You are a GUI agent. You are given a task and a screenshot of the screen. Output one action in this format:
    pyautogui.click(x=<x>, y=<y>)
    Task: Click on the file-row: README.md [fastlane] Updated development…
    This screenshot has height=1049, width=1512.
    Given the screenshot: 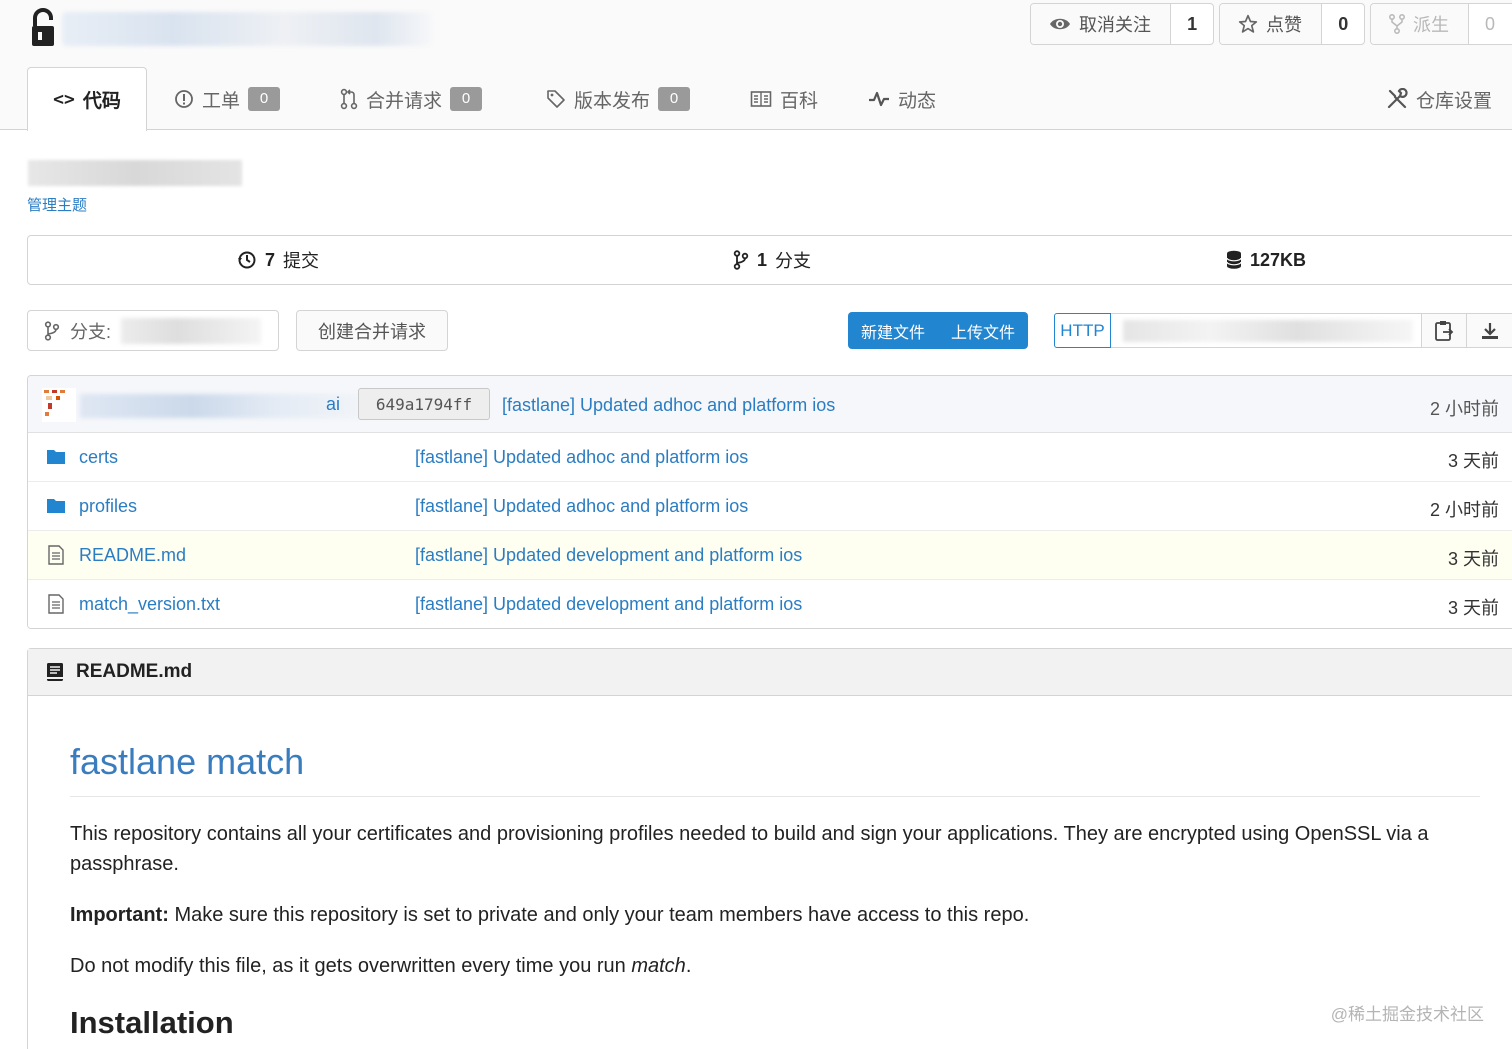 What is the action you would take?
    pyautogui.click(x=770, y=555)
    